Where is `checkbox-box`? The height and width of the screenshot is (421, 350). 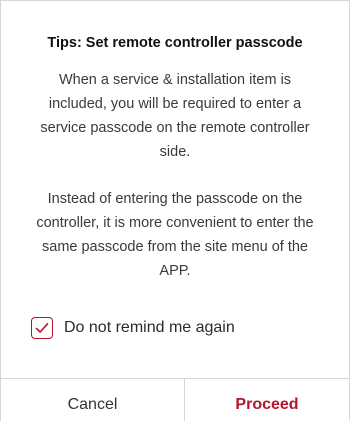 checkbox-box is located at coordinates (42, 328).